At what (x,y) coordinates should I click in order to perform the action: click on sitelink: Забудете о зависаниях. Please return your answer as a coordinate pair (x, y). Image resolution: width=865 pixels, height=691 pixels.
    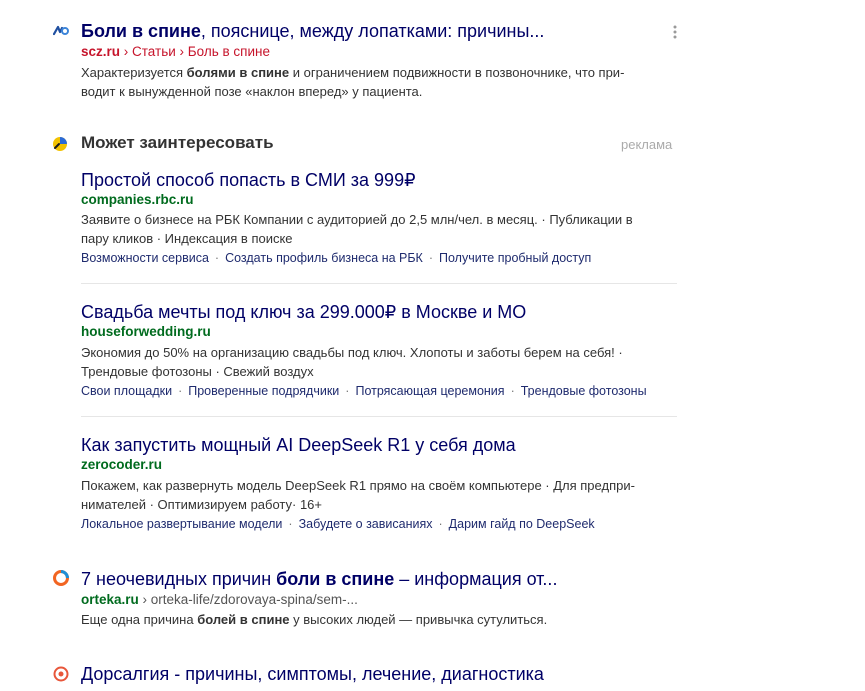
    Looking at the image, I should click on (366, 524).